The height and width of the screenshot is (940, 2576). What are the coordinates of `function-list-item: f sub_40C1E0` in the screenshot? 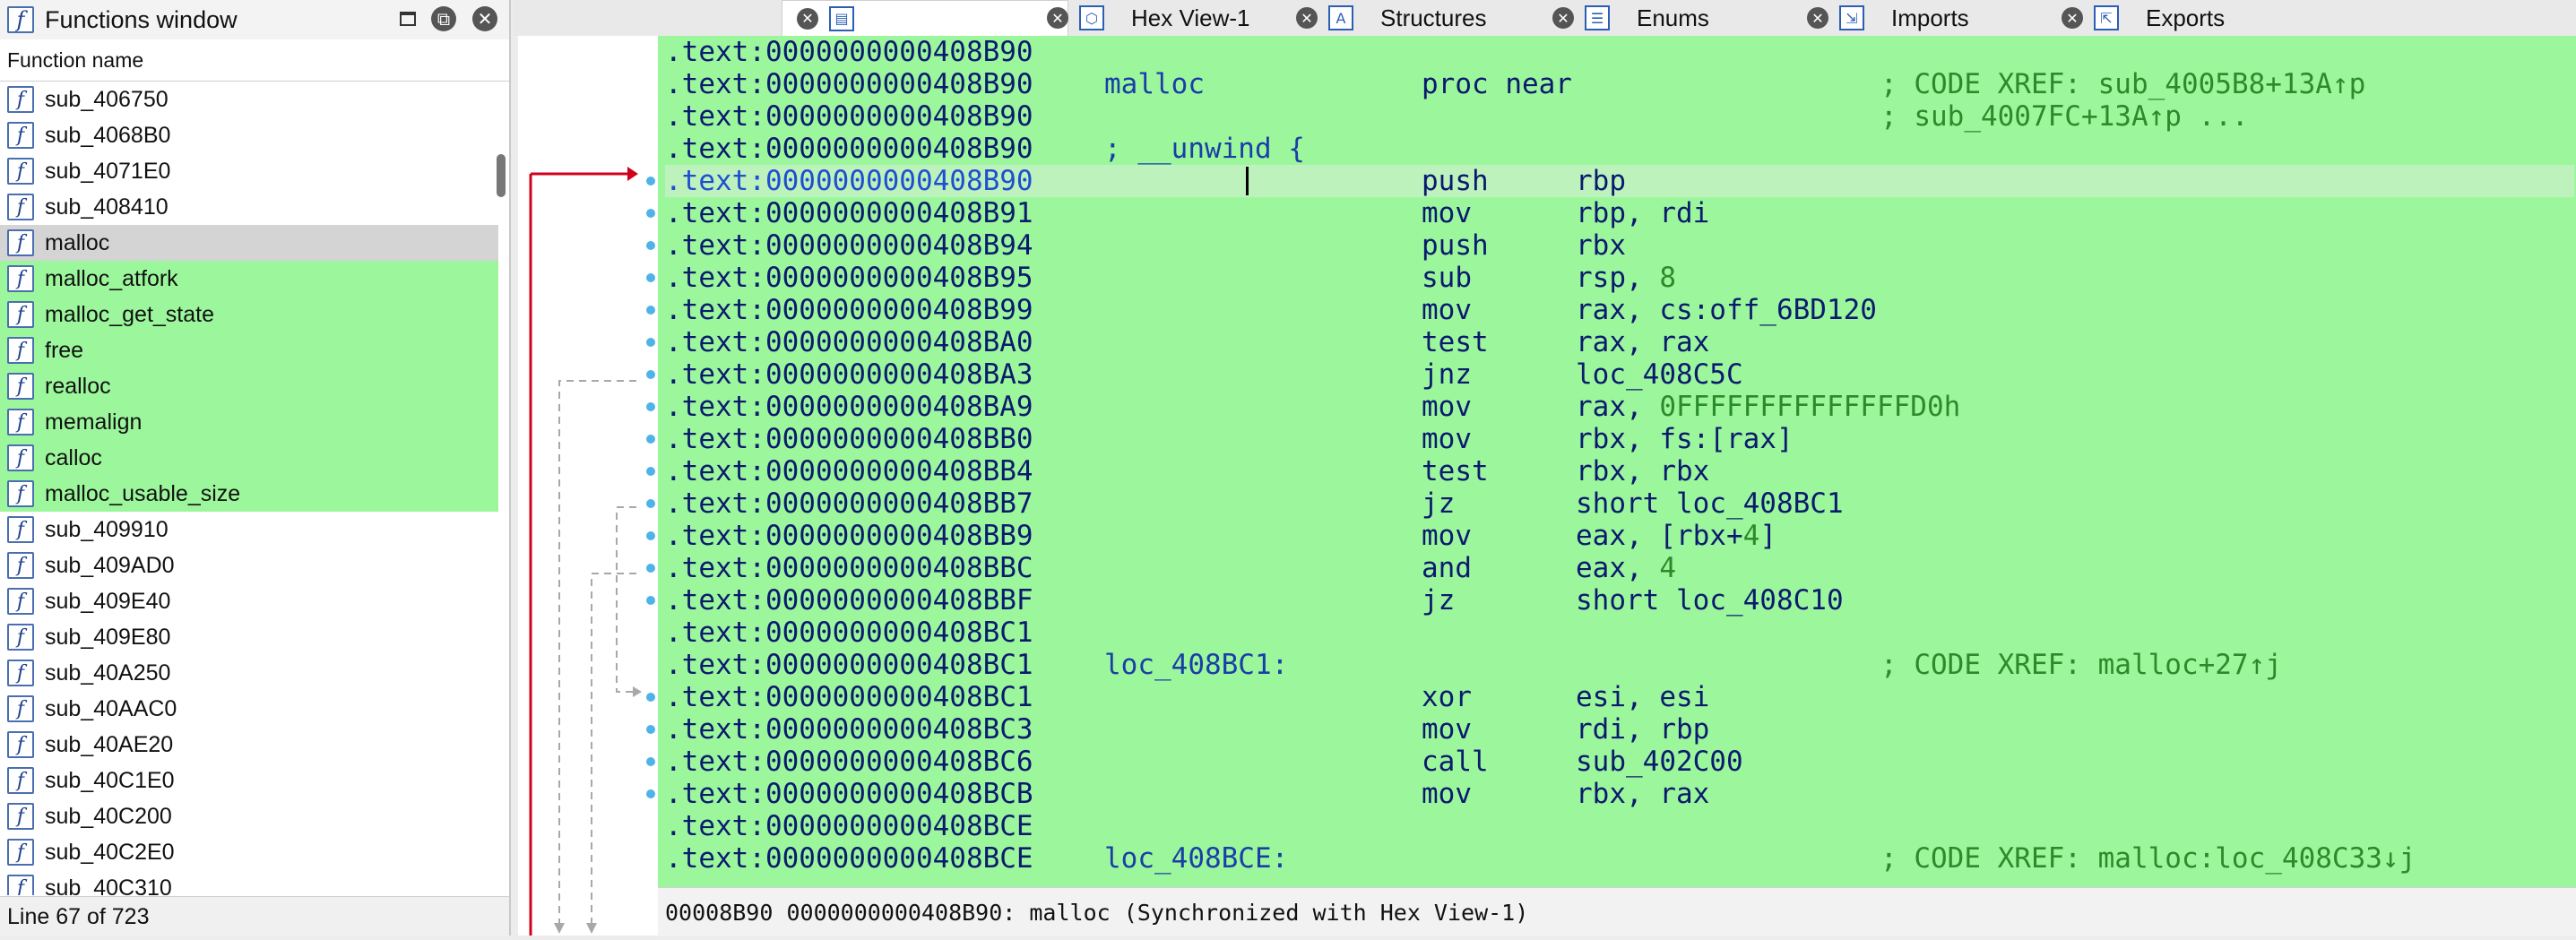 It's located at (249, 780).